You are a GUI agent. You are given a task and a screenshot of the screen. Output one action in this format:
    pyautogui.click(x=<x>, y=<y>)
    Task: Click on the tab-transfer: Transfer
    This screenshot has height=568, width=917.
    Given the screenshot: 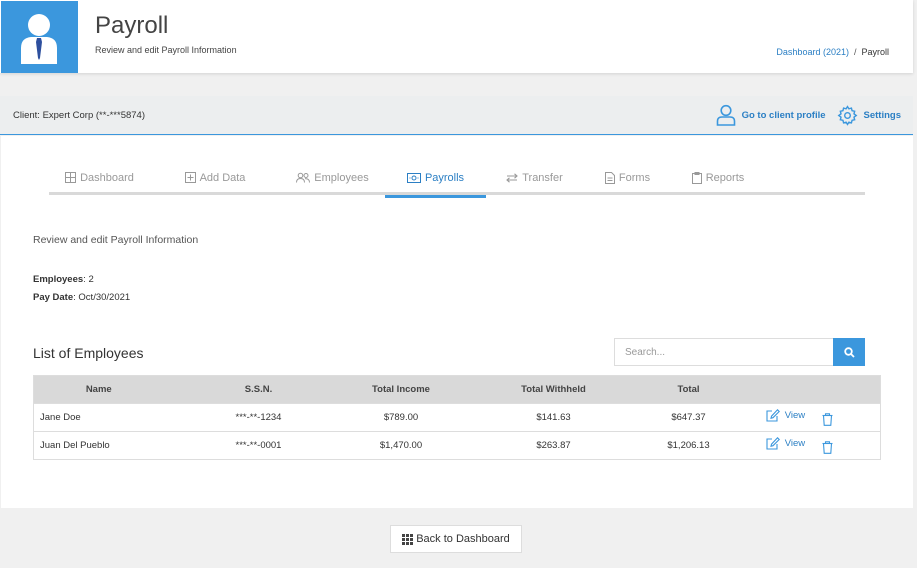 What is the action you would take?
    pyautogui.click(x=534, y=177)
    